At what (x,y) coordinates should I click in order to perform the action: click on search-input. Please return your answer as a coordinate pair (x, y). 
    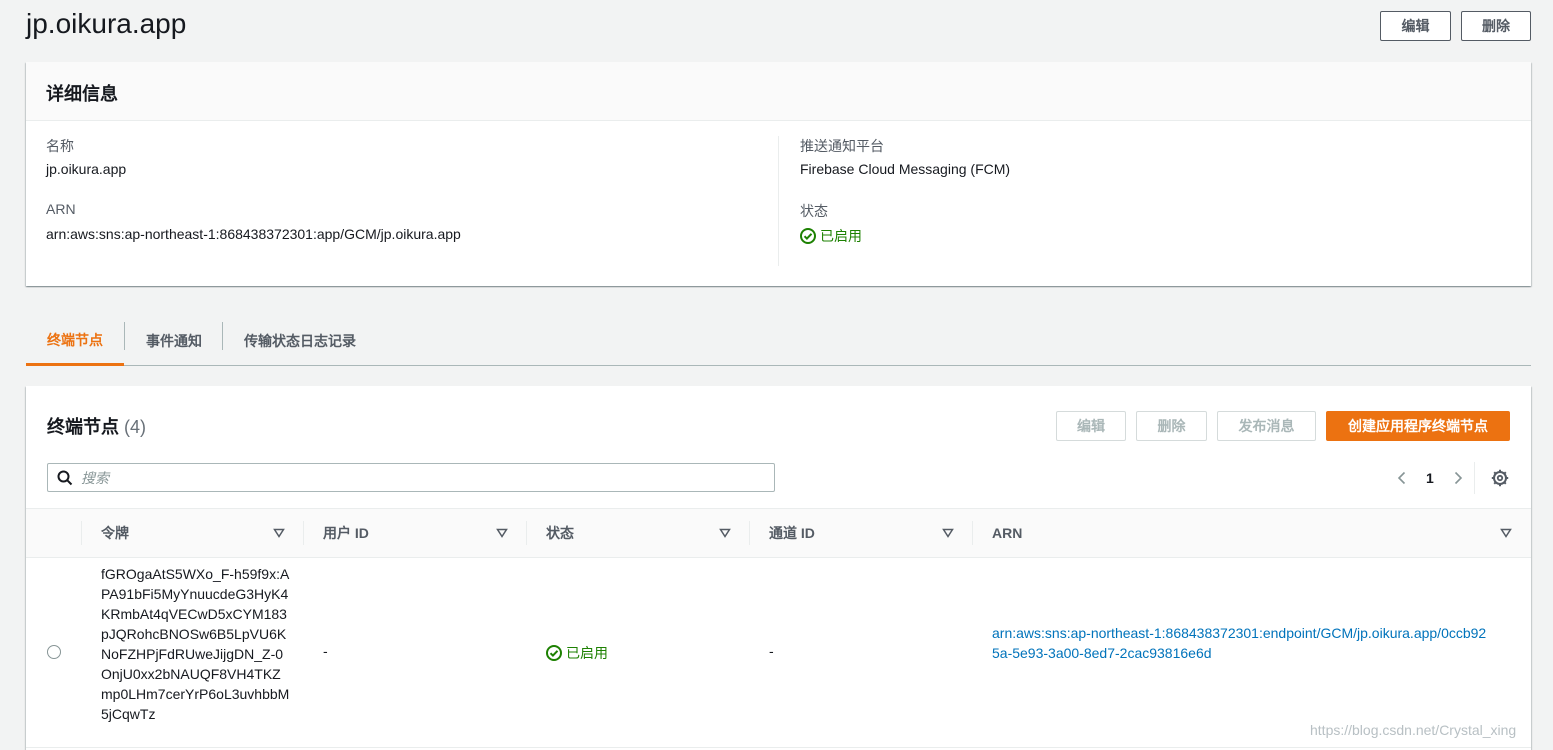
    Looking at the image, I should click on (421, 477).